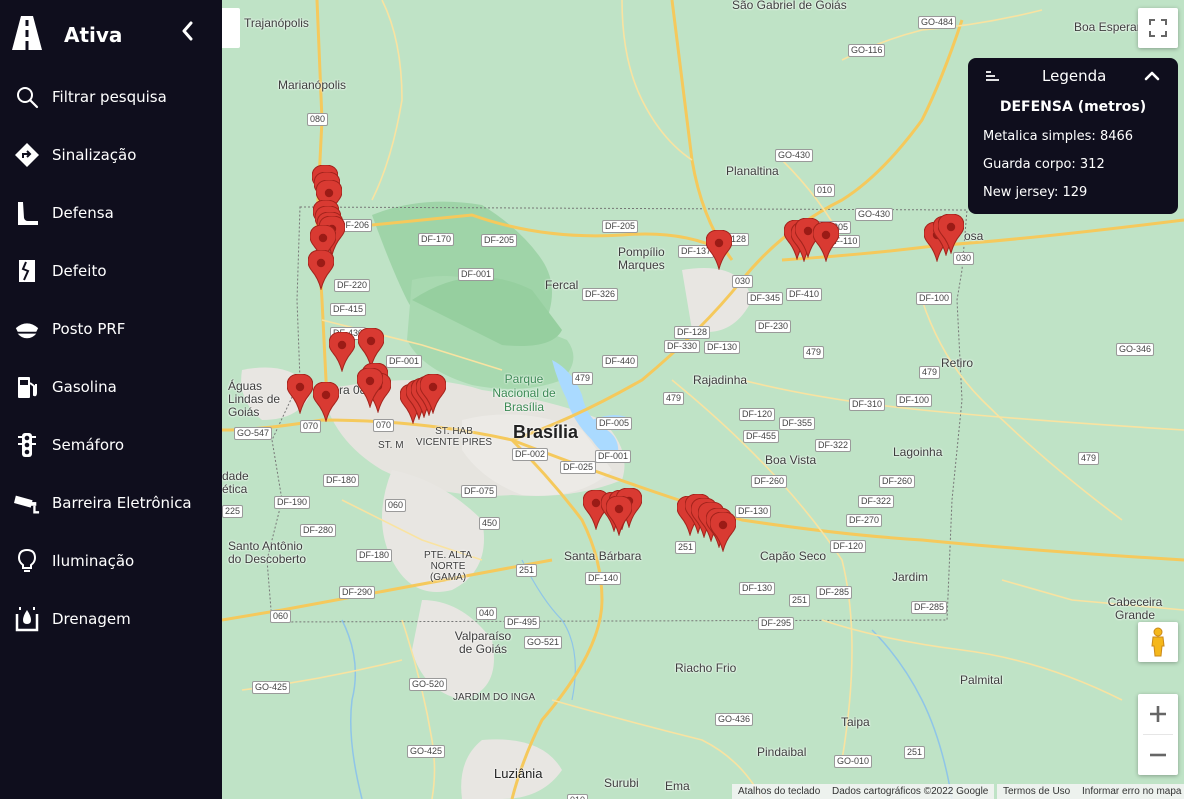 The width and height of the screenshot is (1184, 799). What do you see at coordinates (1135, 349) in the screenshot?
I see `road-shield: GO-346` at bounding box center [1135, 349].